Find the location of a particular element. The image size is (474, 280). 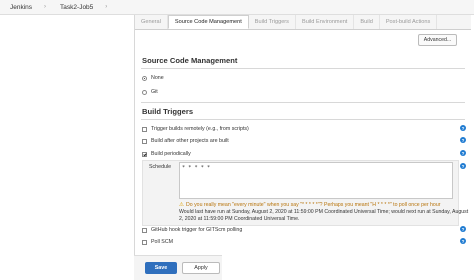

trigger-poll-scm: Poll SCM is located at coordinates (157, 242).